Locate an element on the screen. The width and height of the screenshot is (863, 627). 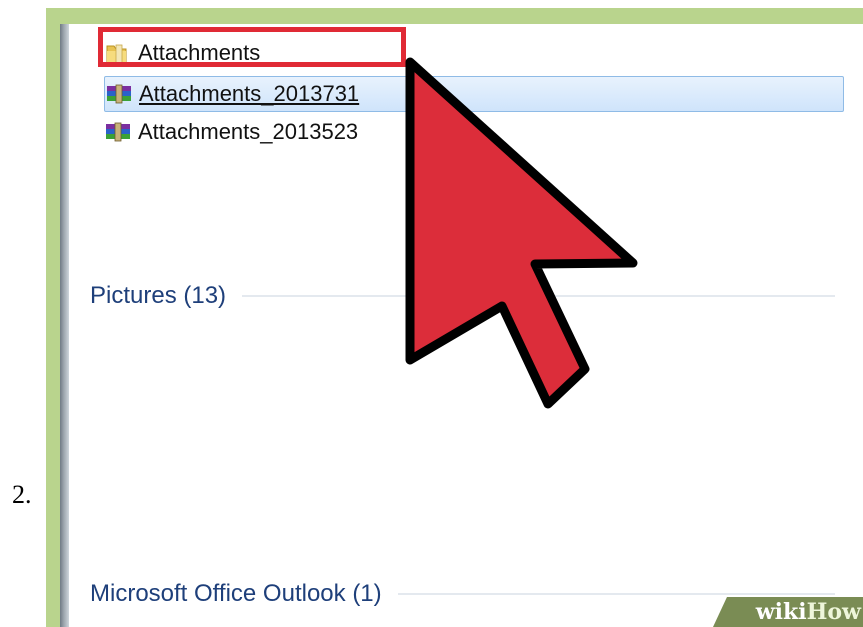
watermark-how: How is located at coordinates (833, 612).